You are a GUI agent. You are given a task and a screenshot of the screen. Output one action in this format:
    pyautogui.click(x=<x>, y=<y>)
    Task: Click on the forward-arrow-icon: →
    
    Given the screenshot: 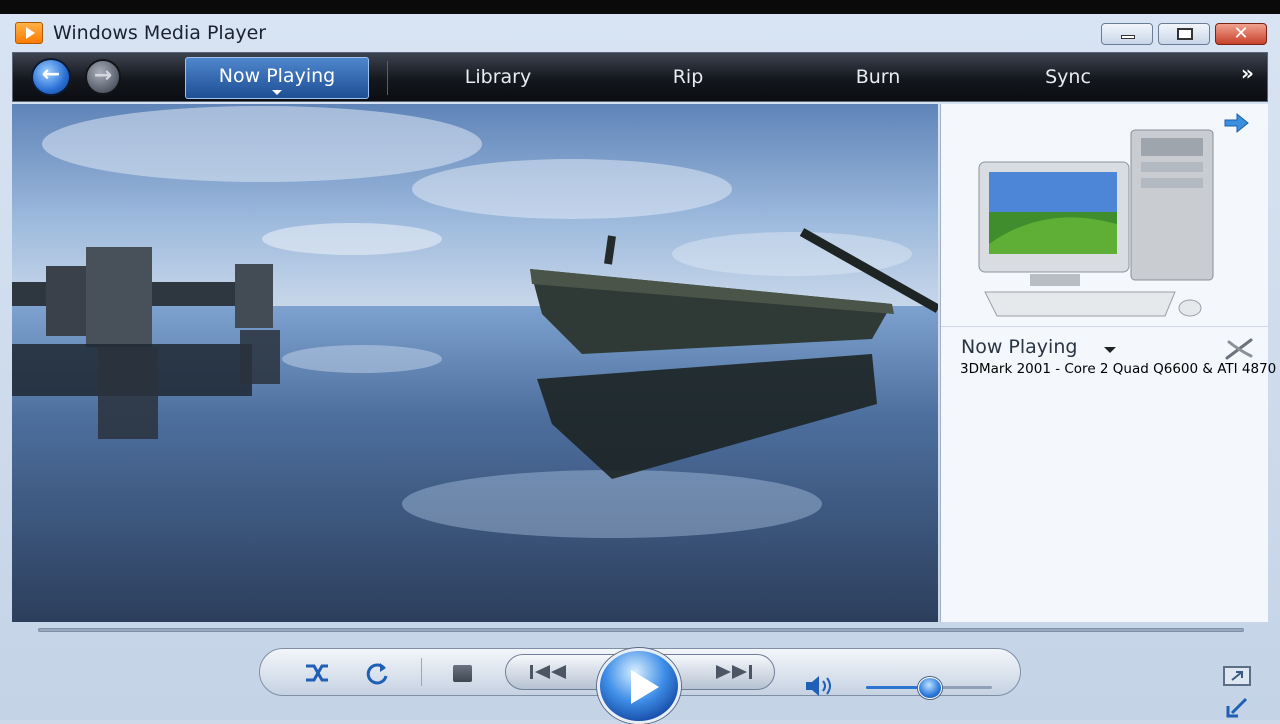 What is the action you would take?
    pyautogui.click(x=103, y=75)
    